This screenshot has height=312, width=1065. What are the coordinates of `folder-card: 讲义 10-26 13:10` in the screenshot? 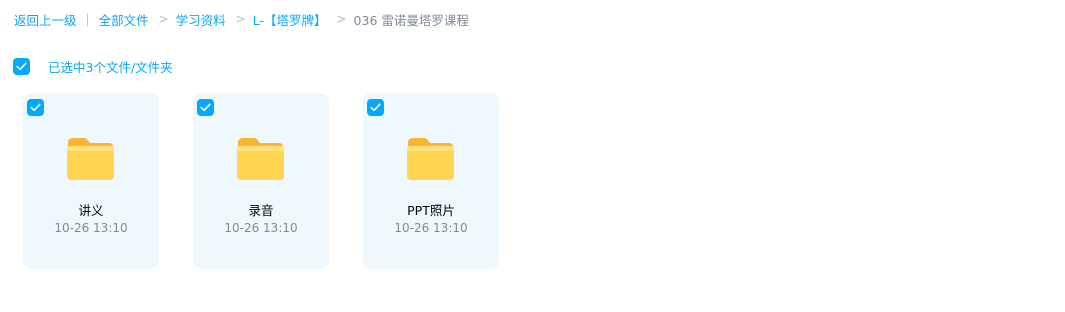 It's located at (91, 181).